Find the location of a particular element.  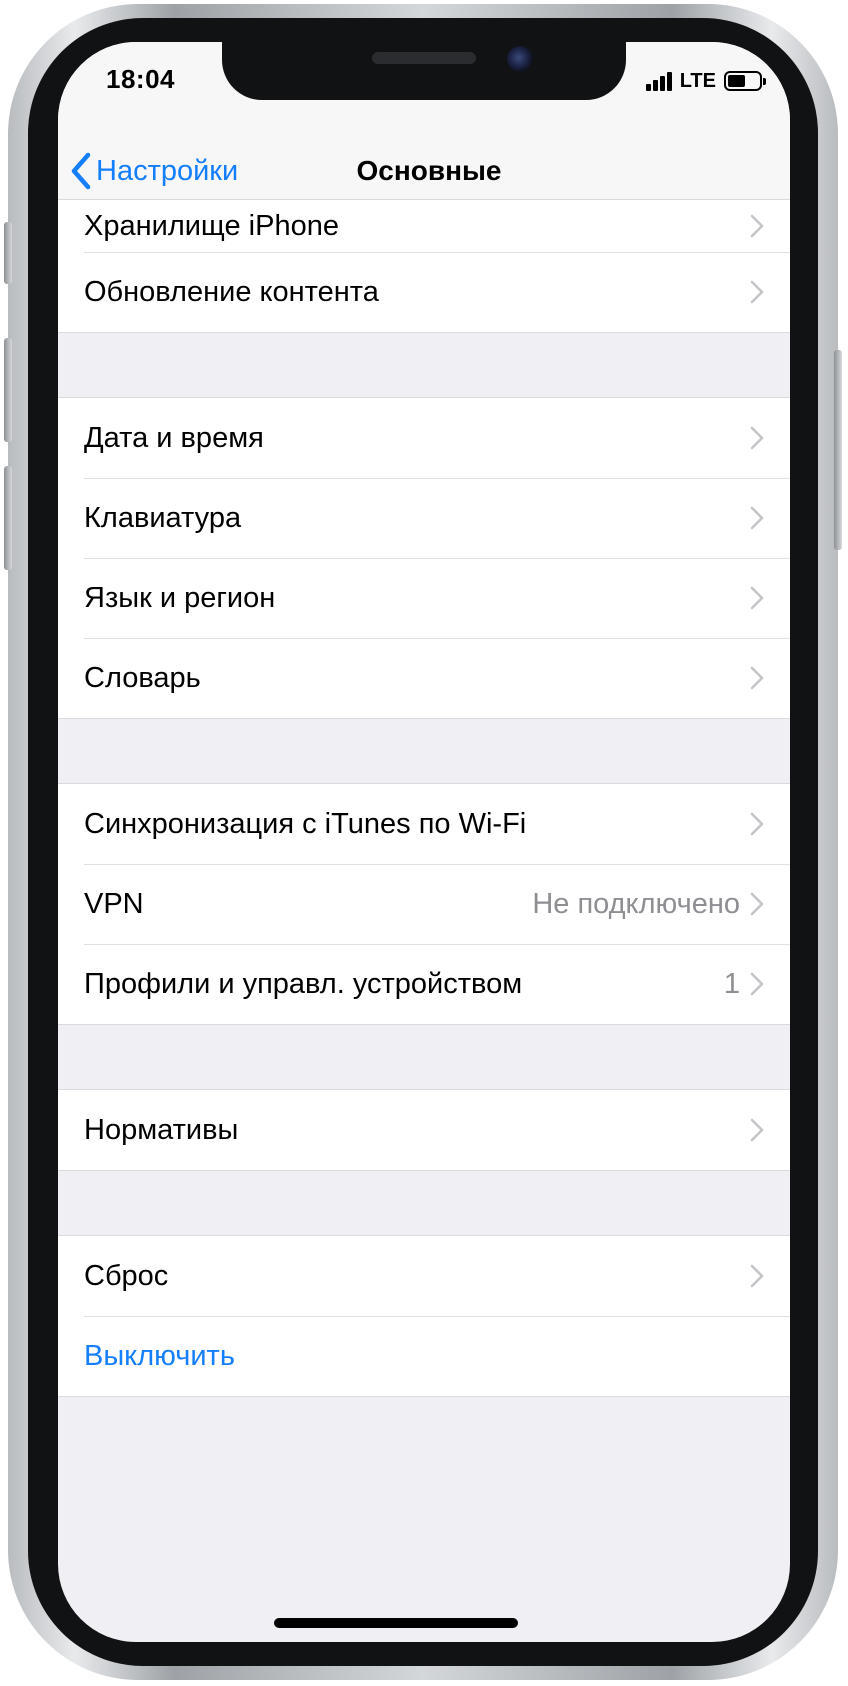

settings-row-label: Выключить is located at coordinates (159, 1355).